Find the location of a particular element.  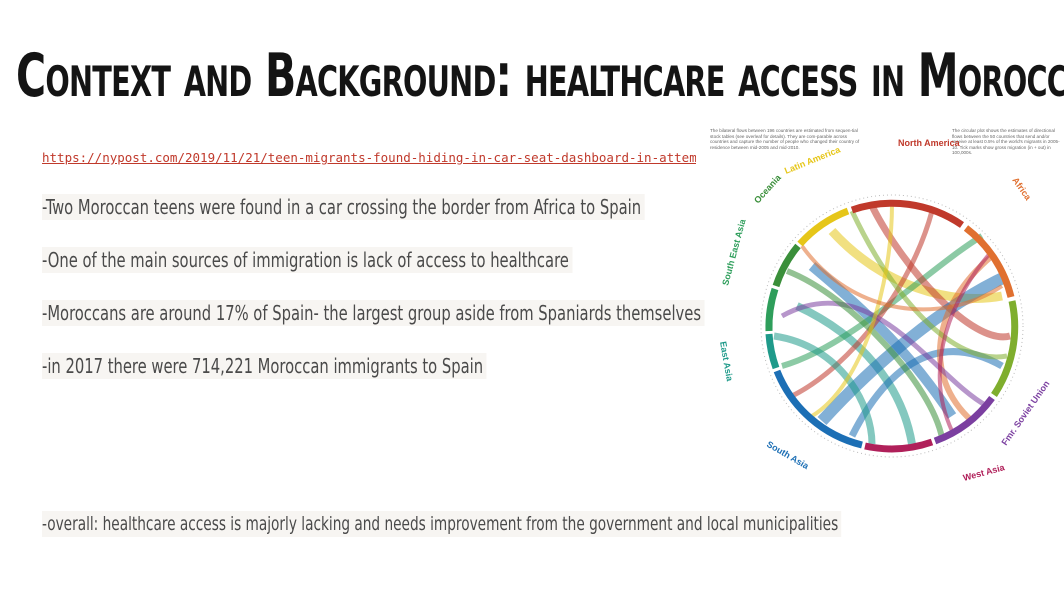

region-label: Africa is located at coordinates (1021, 188).